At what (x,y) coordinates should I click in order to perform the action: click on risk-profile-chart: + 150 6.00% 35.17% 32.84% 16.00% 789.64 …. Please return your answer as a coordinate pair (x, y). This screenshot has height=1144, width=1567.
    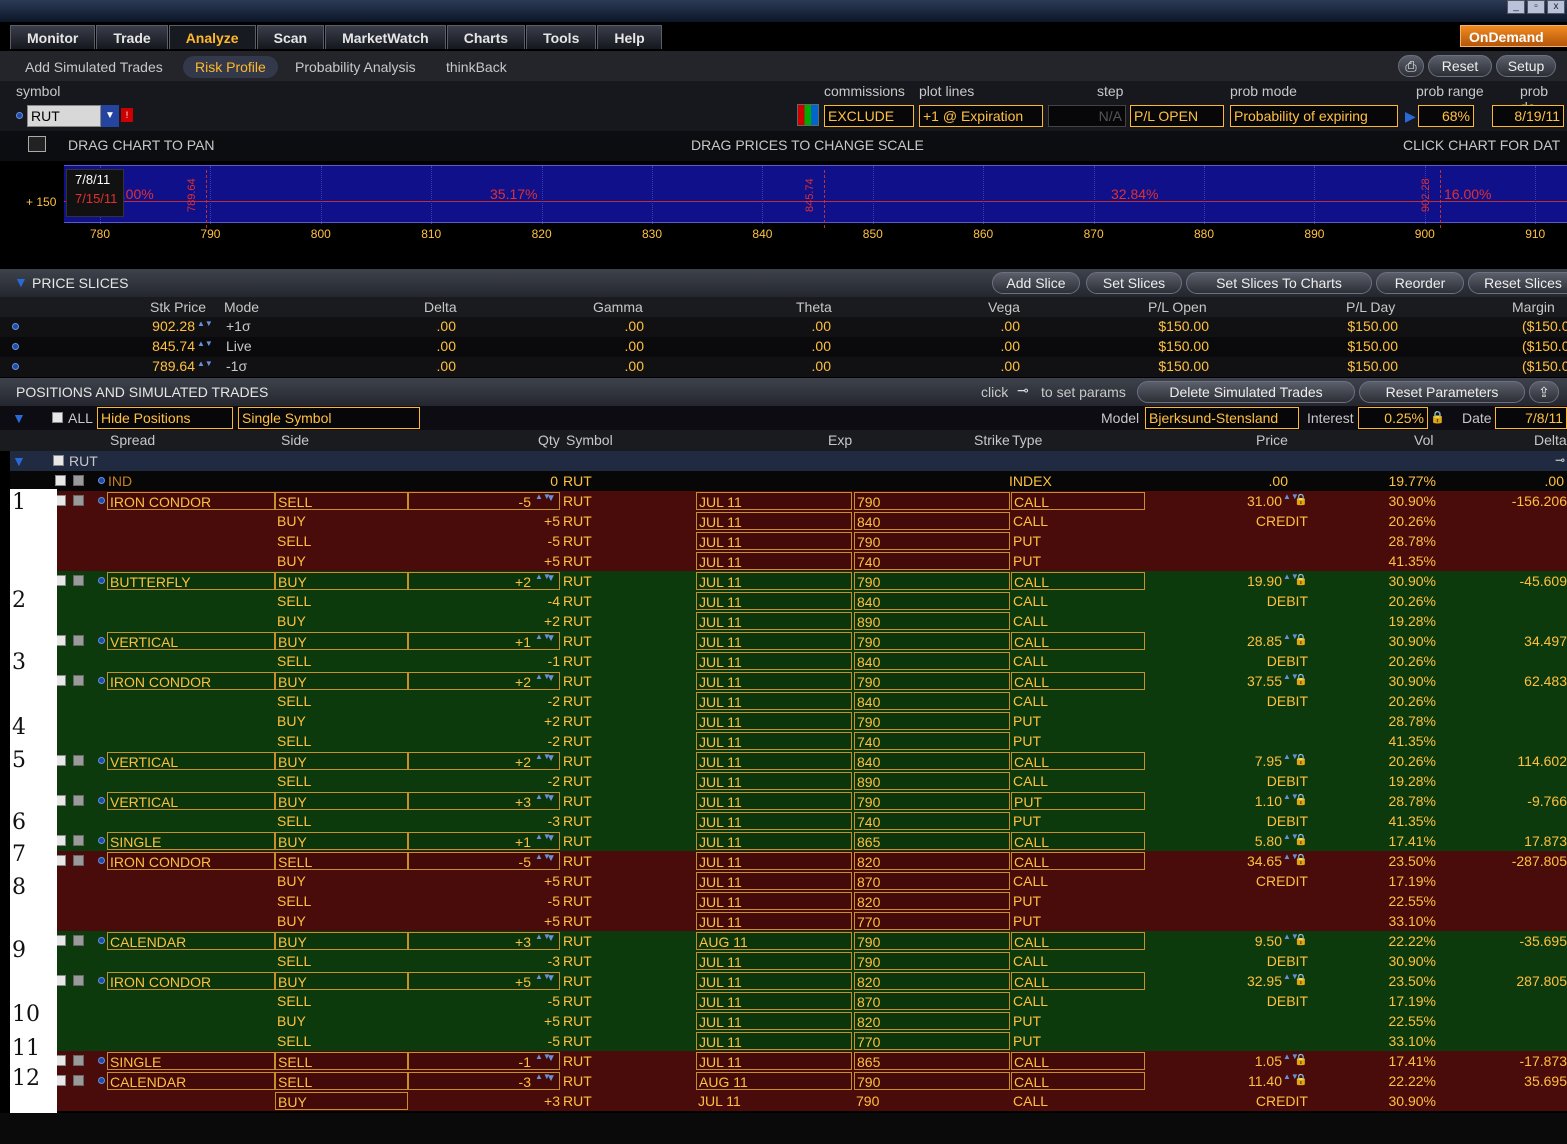
    Looking at the image, I should click on (783, 215).